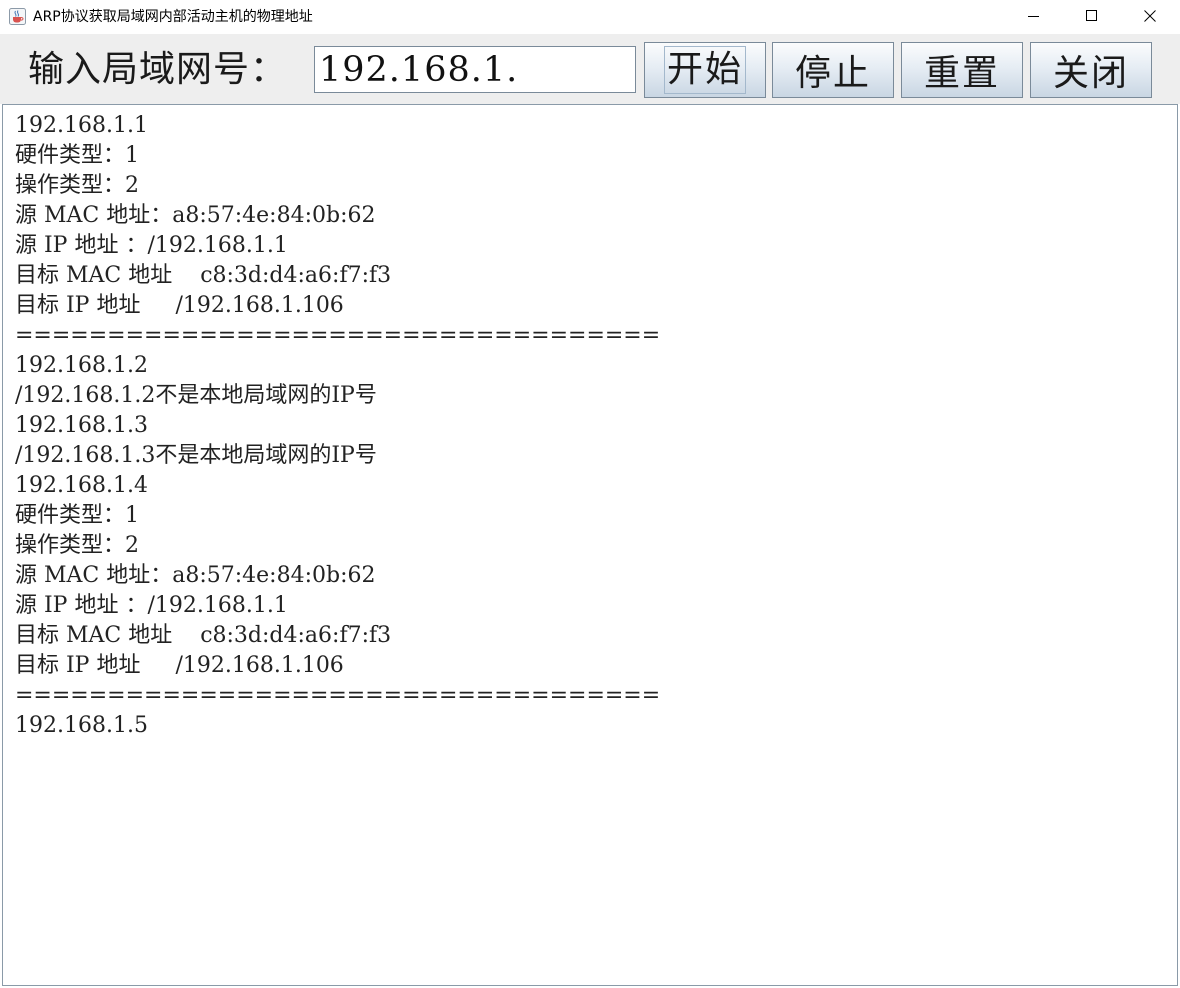 The width and height of the screenshot is (1180, 988). What do you see at coordinates (158, 69) in the screenshot?
I see `network-label: 输入局域网号：` at bounding box center [158, 69].